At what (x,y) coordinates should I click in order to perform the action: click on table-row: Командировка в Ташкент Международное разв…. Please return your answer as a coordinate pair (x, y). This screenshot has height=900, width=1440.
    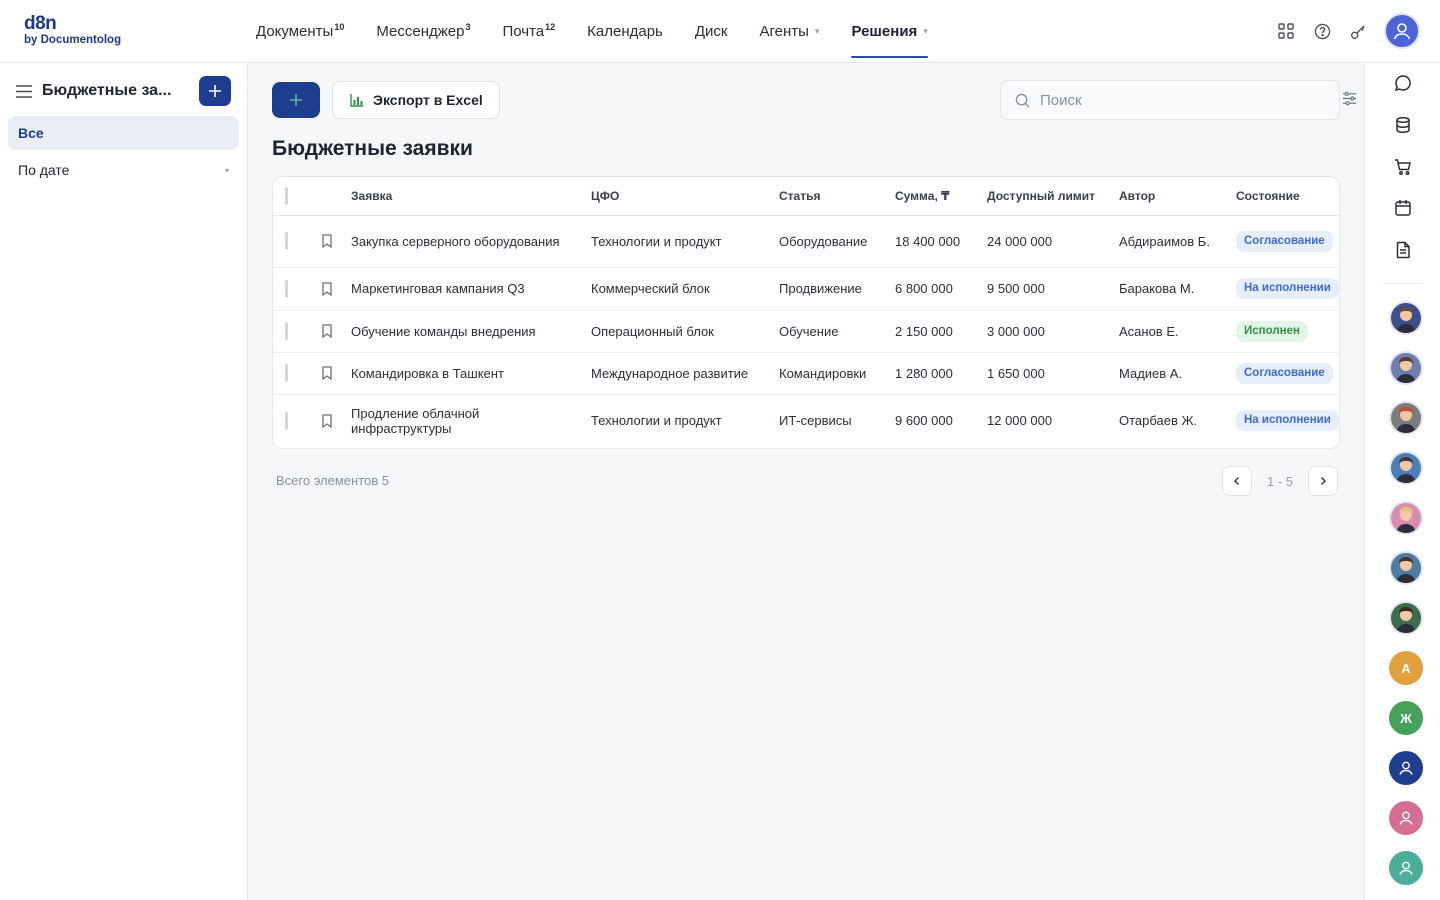
    Looking at the image, I should click on (806, 373).